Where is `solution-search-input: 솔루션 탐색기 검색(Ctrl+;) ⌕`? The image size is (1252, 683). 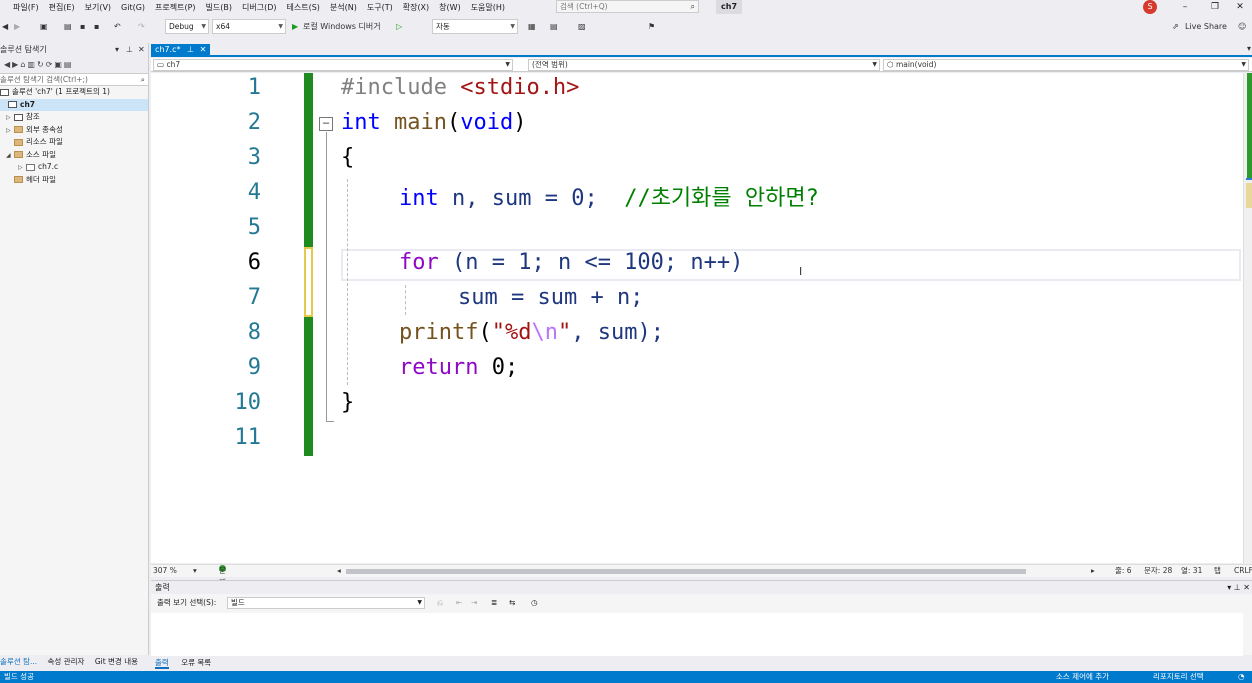 solution-search-input: 솔루션 탐색기 검색(Ctrl+;) ⌕ is located at coordinates (74, 79).